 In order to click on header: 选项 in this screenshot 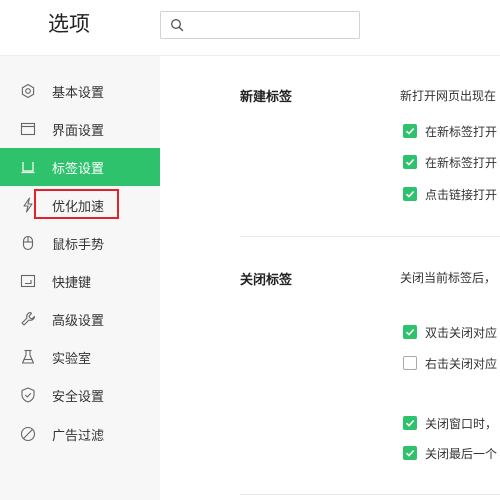, I will do `click(250, 27)`.